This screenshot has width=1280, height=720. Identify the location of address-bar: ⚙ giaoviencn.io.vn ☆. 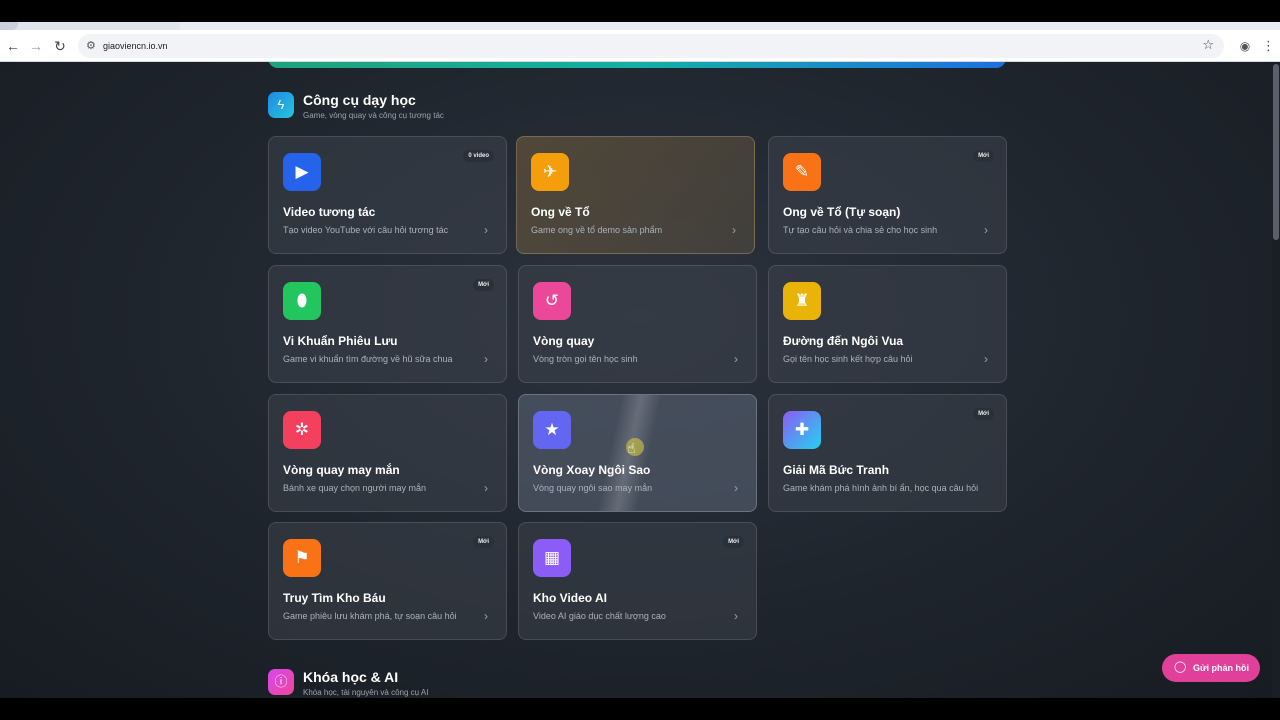
(651, 46).